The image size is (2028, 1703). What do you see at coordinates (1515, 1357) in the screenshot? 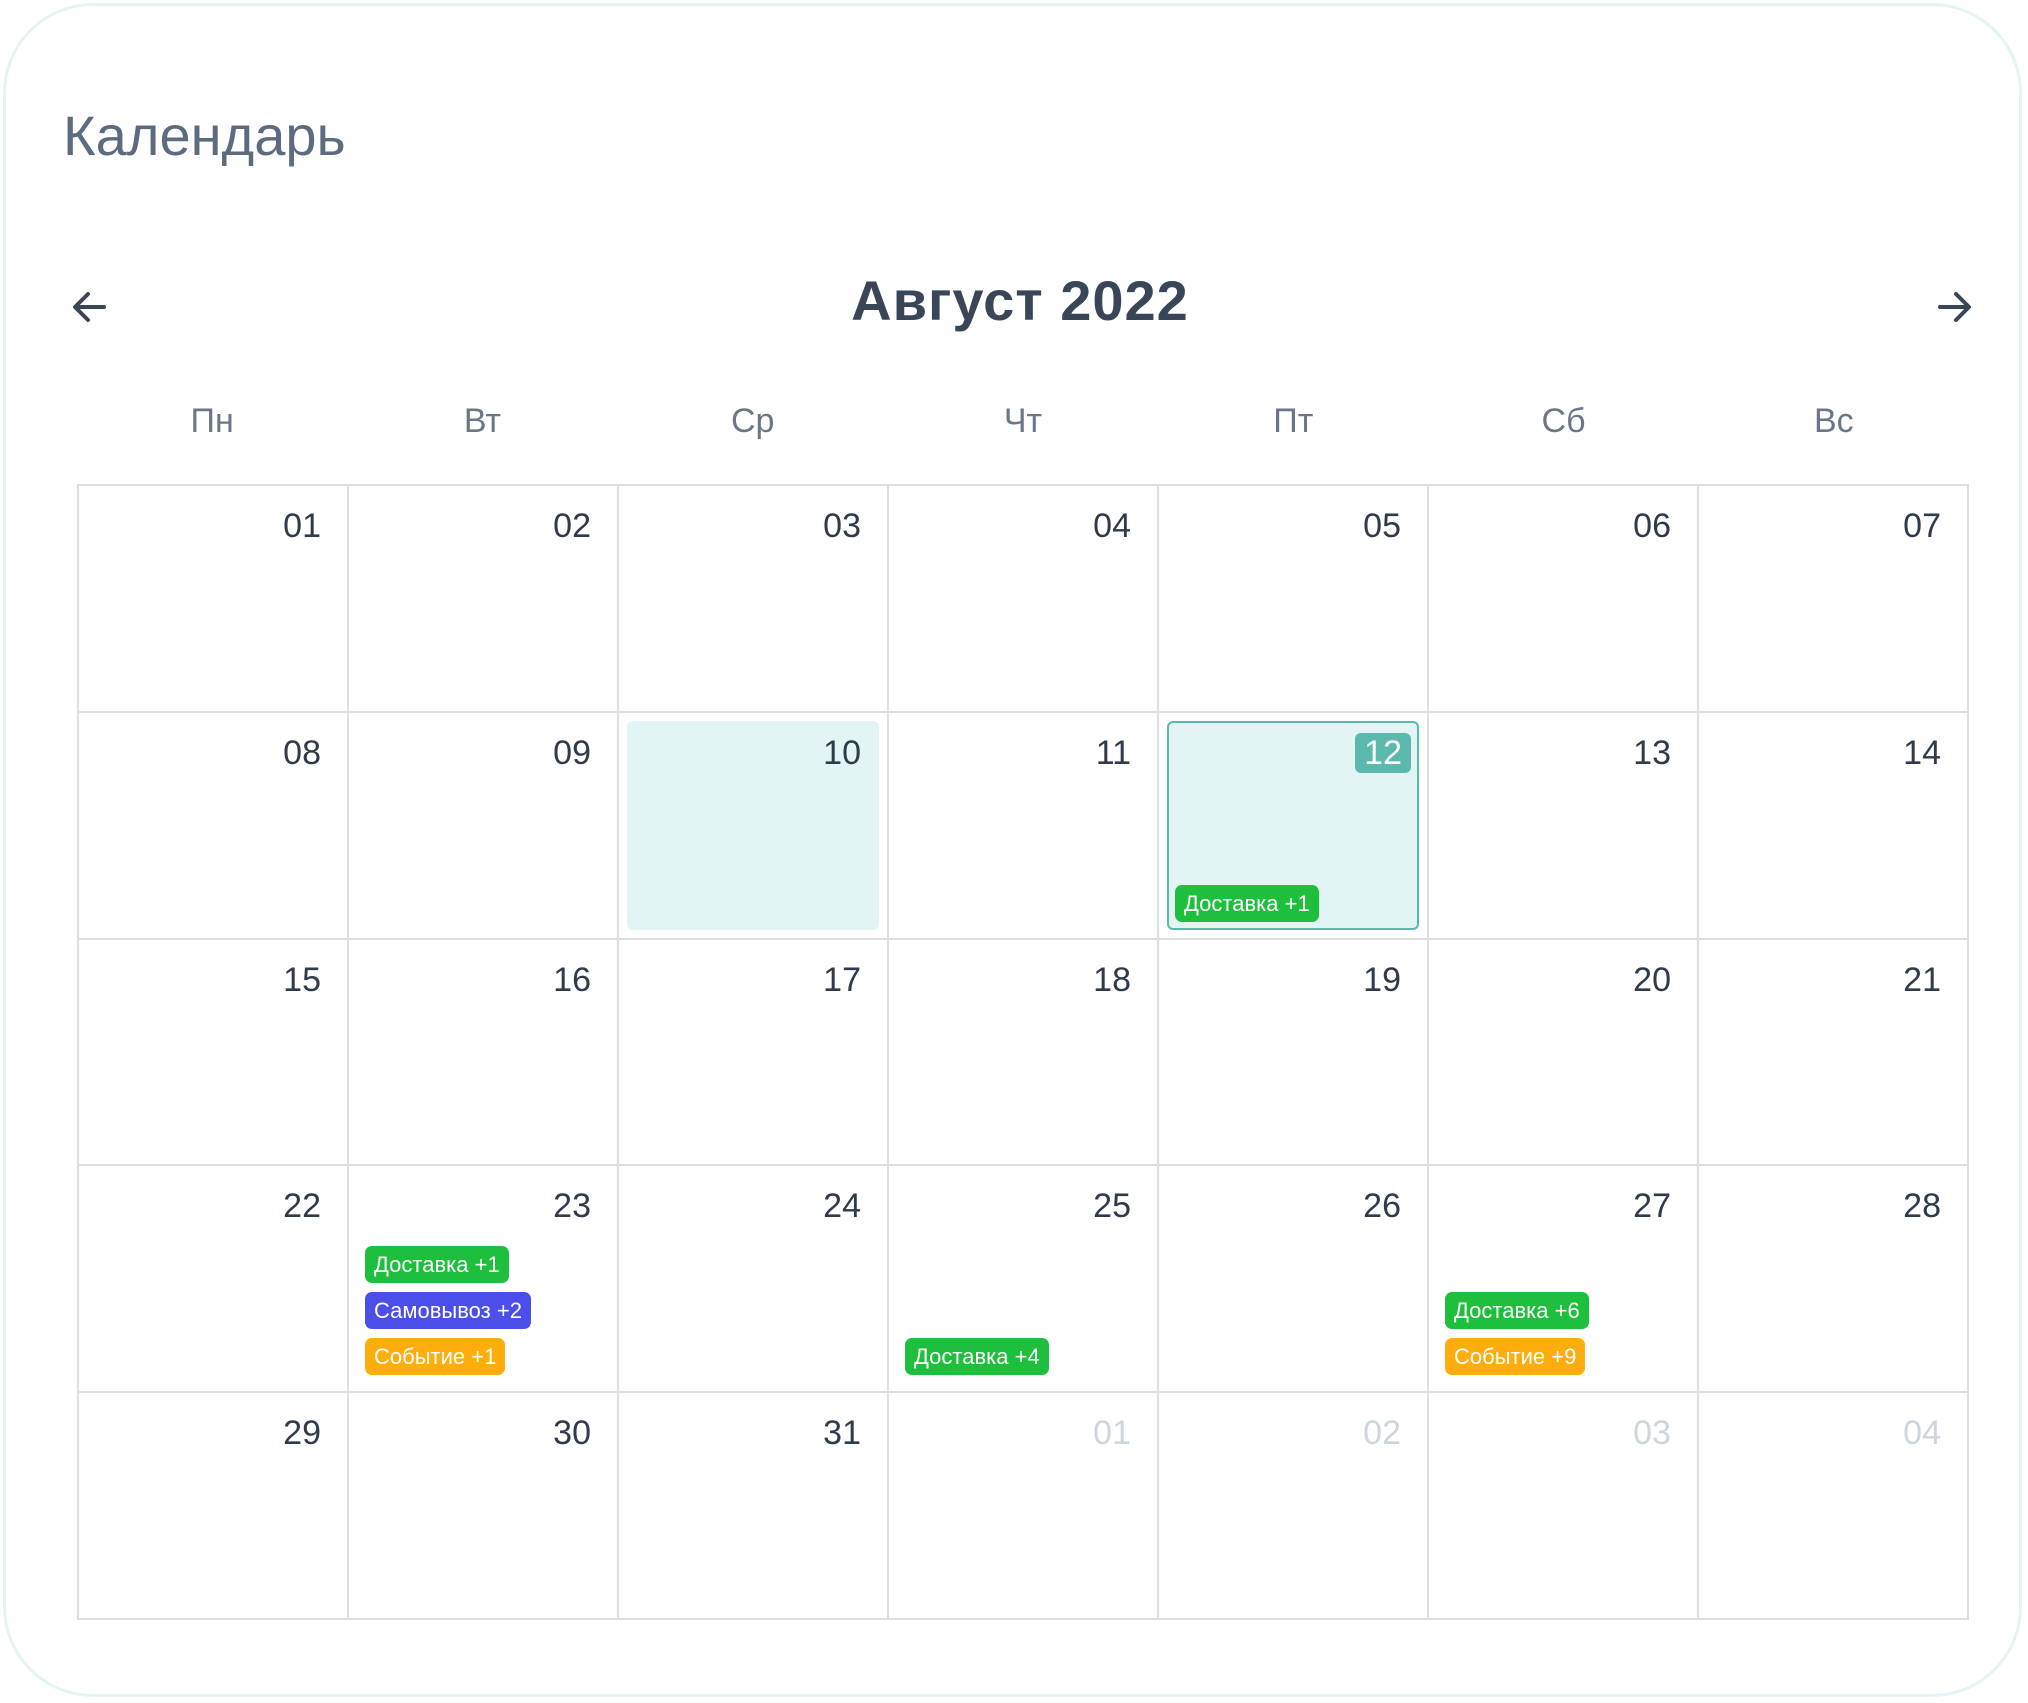
I see `event-badge-event-type: Событие +9` at bounding box center [1515, 1357].